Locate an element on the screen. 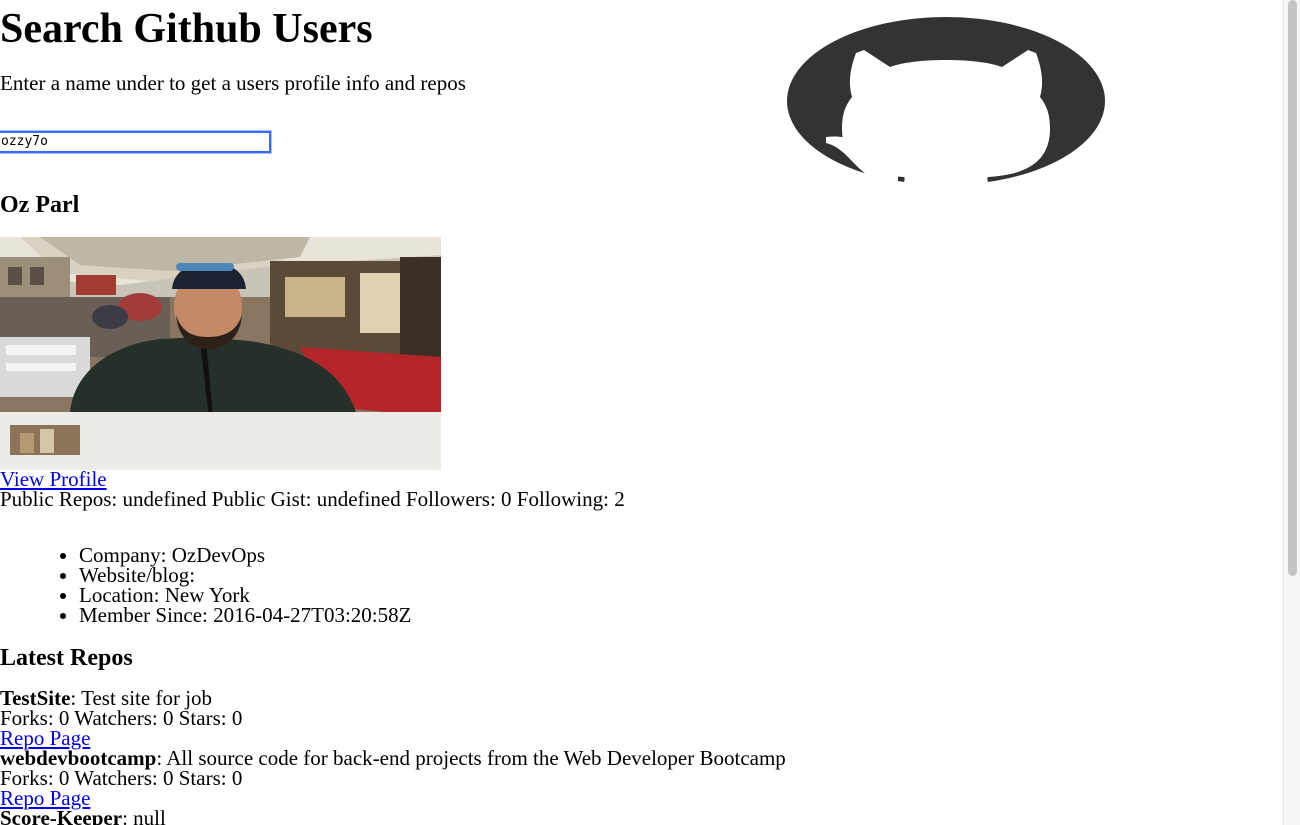 The image size is (1300, 825). detail-website: Website/blog: is located at coordinates (245, 575).